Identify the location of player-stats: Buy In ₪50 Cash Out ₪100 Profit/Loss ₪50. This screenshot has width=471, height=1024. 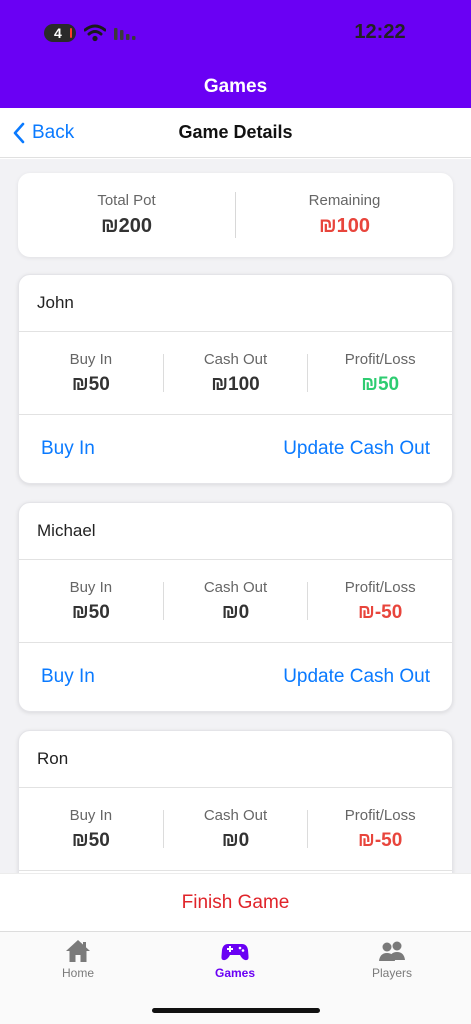
(235, 373).